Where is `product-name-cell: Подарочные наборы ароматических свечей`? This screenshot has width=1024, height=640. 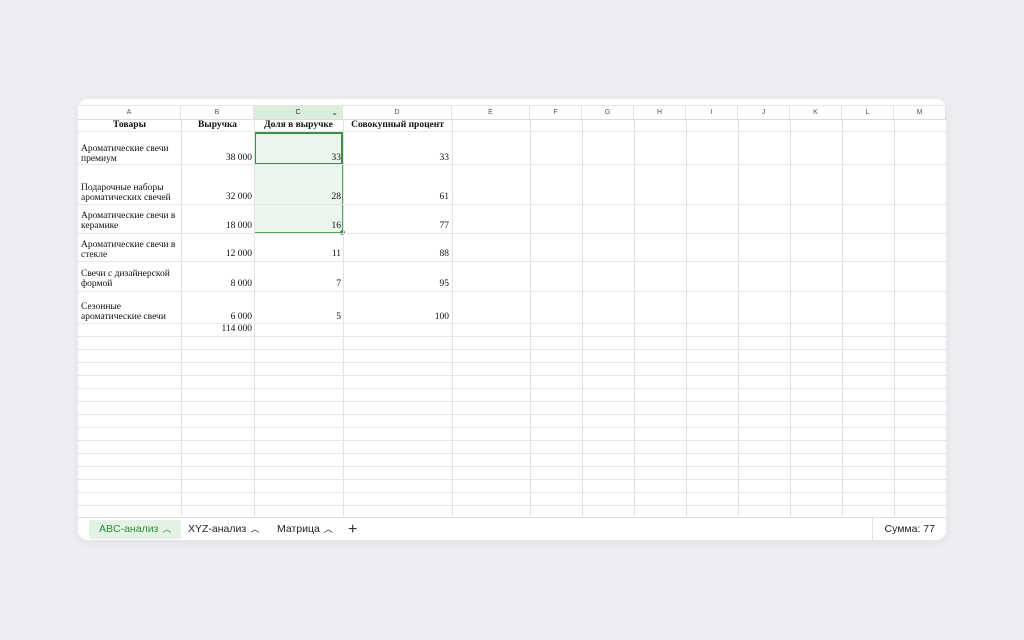 product-name-cell: Подарочные наборы ароматических свечей is located at coordinates (130, 193).